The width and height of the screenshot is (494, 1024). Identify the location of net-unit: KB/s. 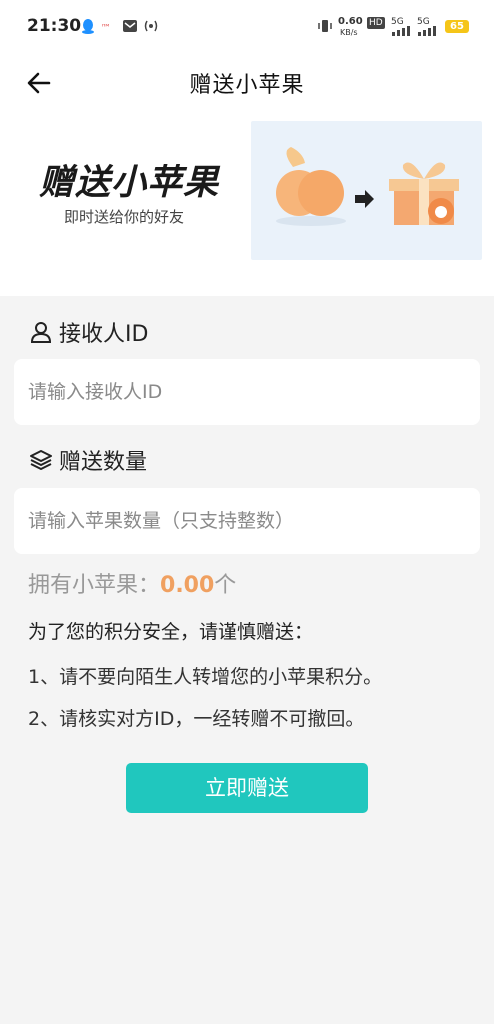
(349, 32).